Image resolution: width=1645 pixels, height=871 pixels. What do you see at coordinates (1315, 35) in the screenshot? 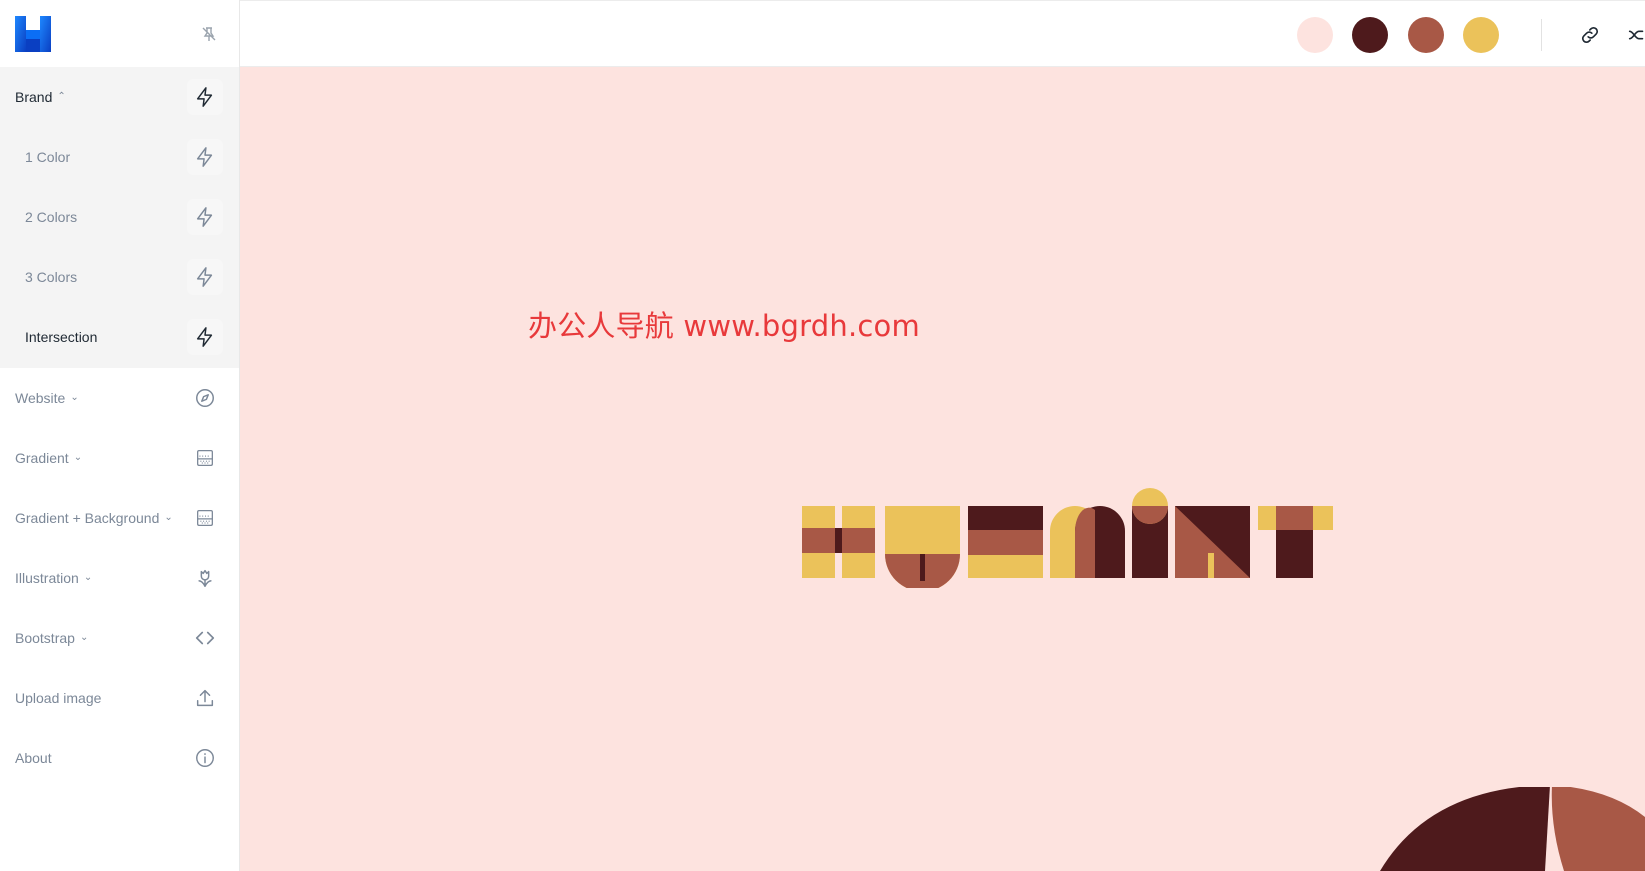
I see `palette-swatch-background` at bounding box center [1315, 35].